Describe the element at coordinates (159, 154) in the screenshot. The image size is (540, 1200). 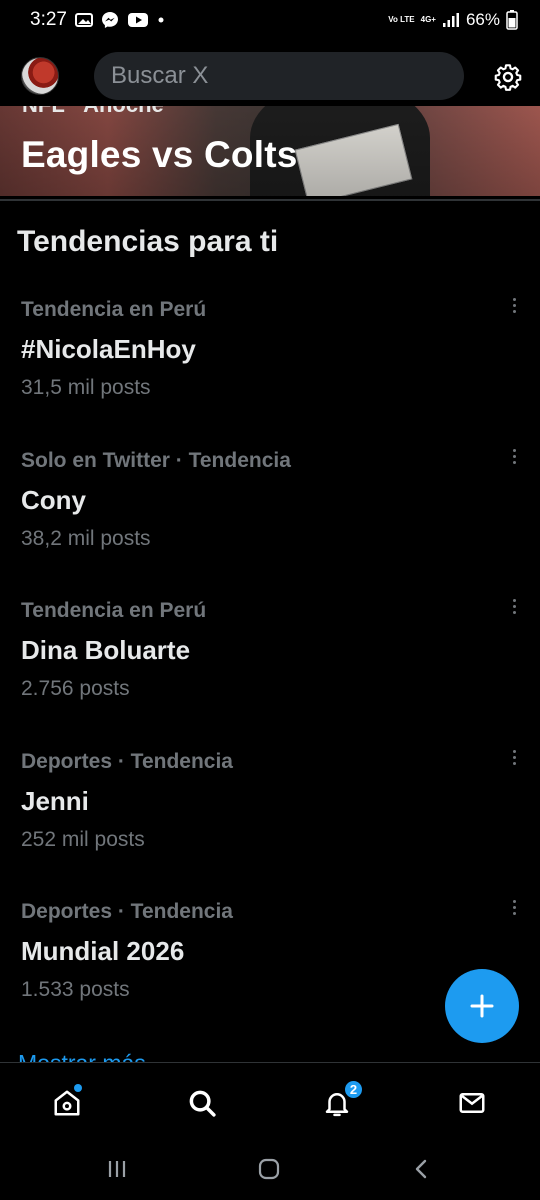
I see `banner-title: Eagles vs Colts` at that location.